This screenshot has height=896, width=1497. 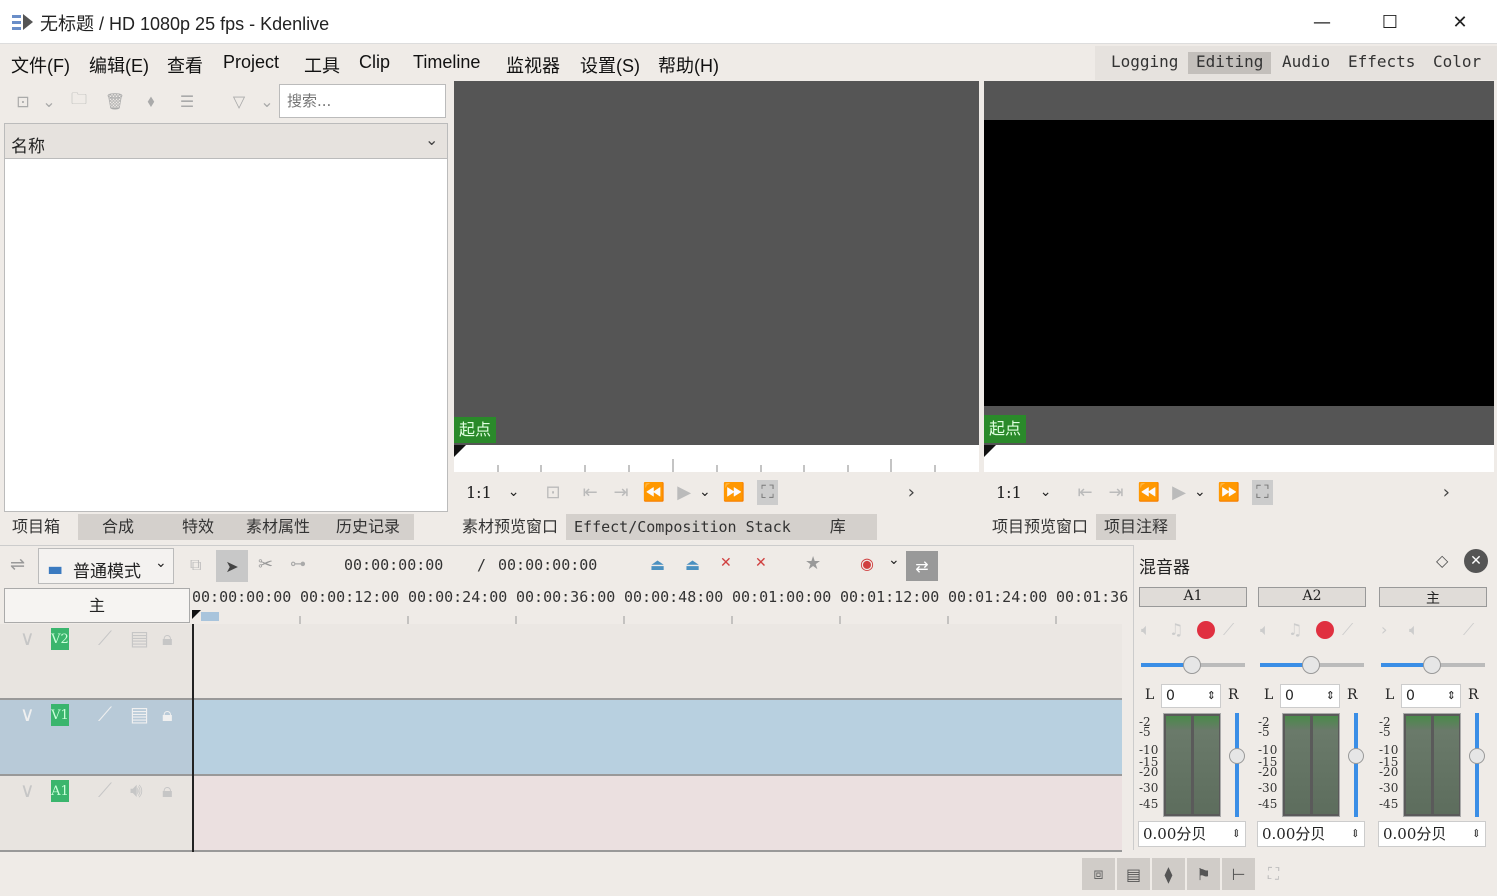 I want to click on workspace-effects: Effects, so click(x=1381, y=63).